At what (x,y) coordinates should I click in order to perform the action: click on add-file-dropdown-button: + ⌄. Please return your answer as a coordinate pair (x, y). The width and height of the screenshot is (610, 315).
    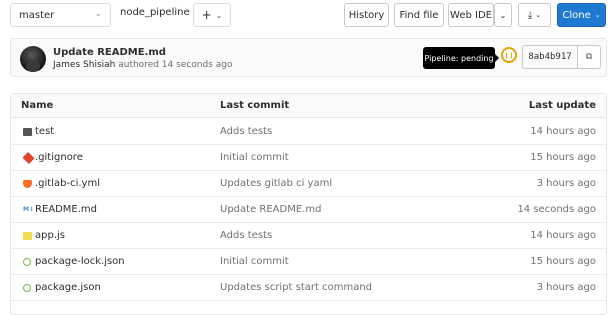
    Looking at the image, I should click on (212, 15).